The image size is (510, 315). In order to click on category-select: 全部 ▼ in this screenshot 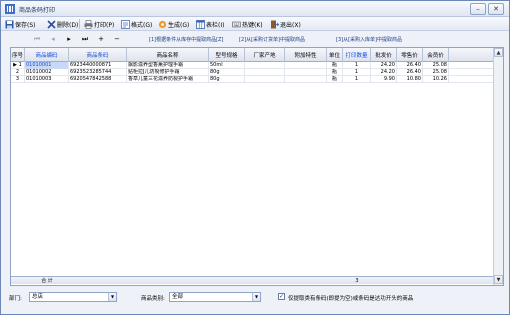, I will do `click(215, 297)`.